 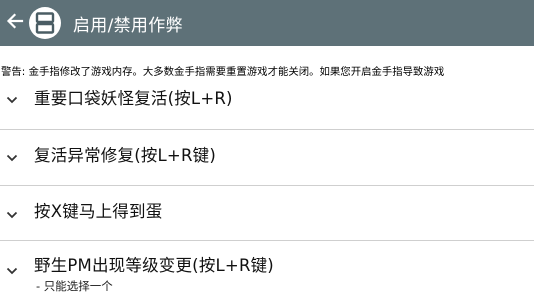 What do you see at coordinates (74, 286) in the screenshot?
I see `cheat-description: - 只能选择一个` at bounding box center [74, 286].